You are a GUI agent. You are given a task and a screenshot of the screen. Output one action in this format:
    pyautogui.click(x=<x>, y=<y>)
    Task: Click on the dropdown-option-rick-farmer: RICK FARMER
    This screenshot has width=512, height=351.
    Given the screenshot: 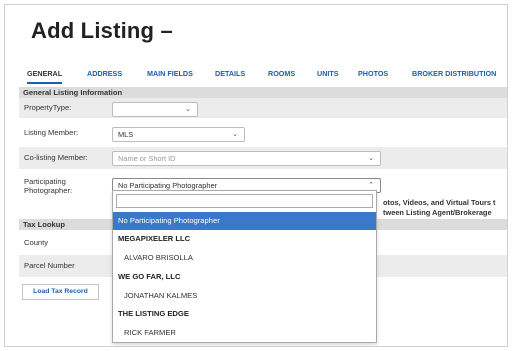 What is the action you would take?
    pyautogui.click(x=244, y=333)
    